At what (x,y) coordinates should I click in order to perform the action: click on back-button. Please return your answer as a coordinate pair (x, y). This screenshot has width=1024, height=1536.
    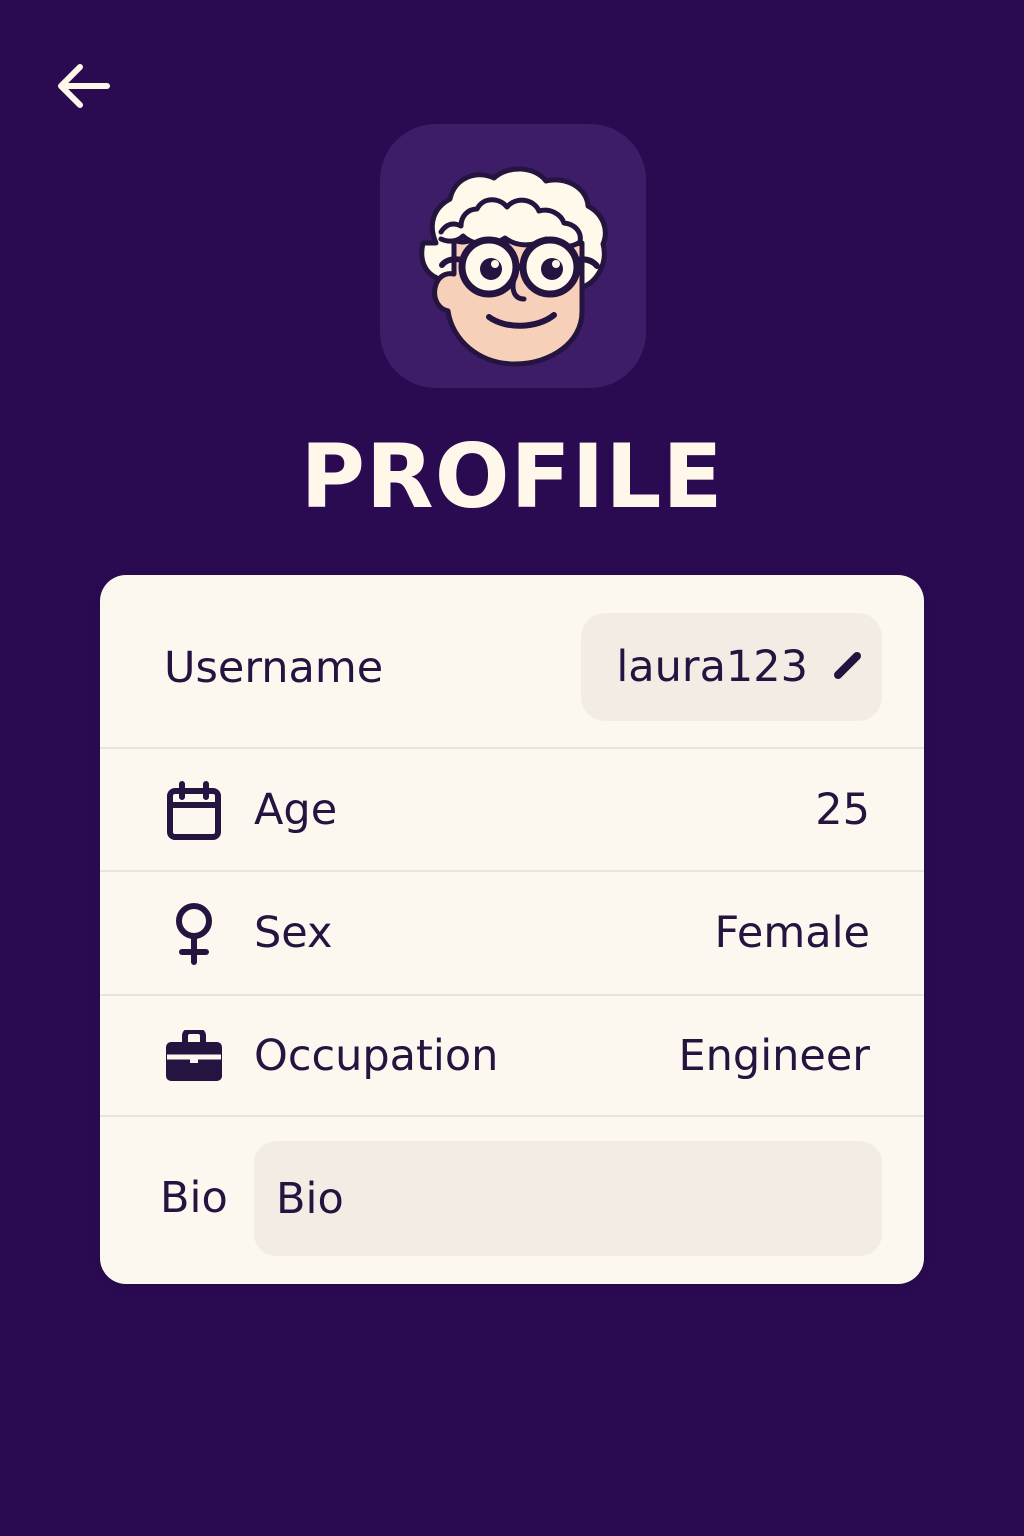
    Looking at the image, I should click on (82, 88).